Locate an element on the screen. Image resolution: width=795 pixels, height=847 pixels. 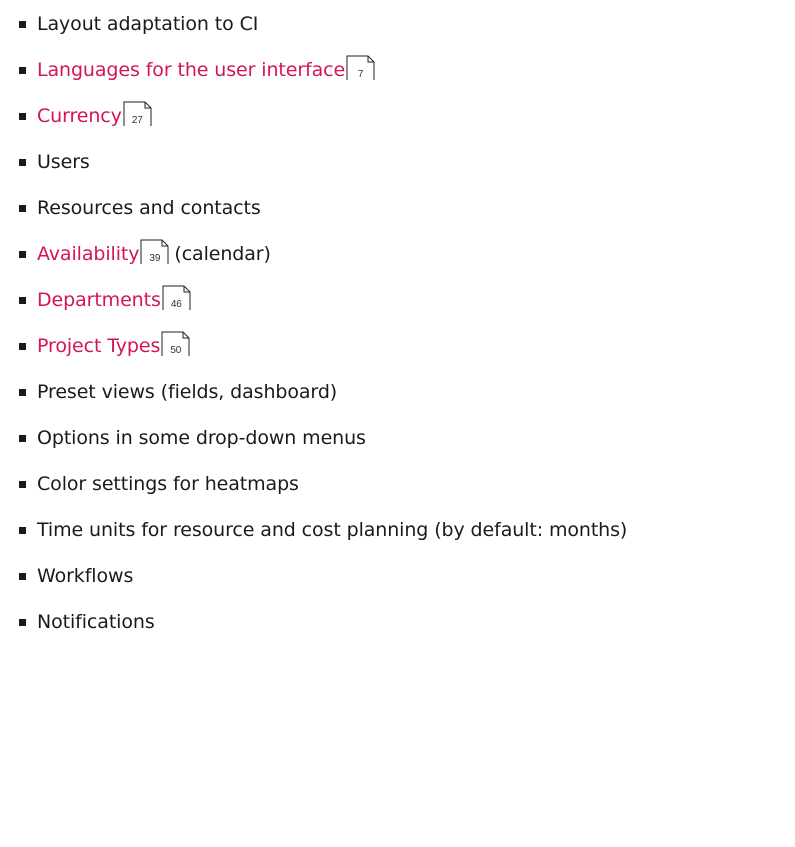
page-number: 50 is located at coordinates (176, 350).